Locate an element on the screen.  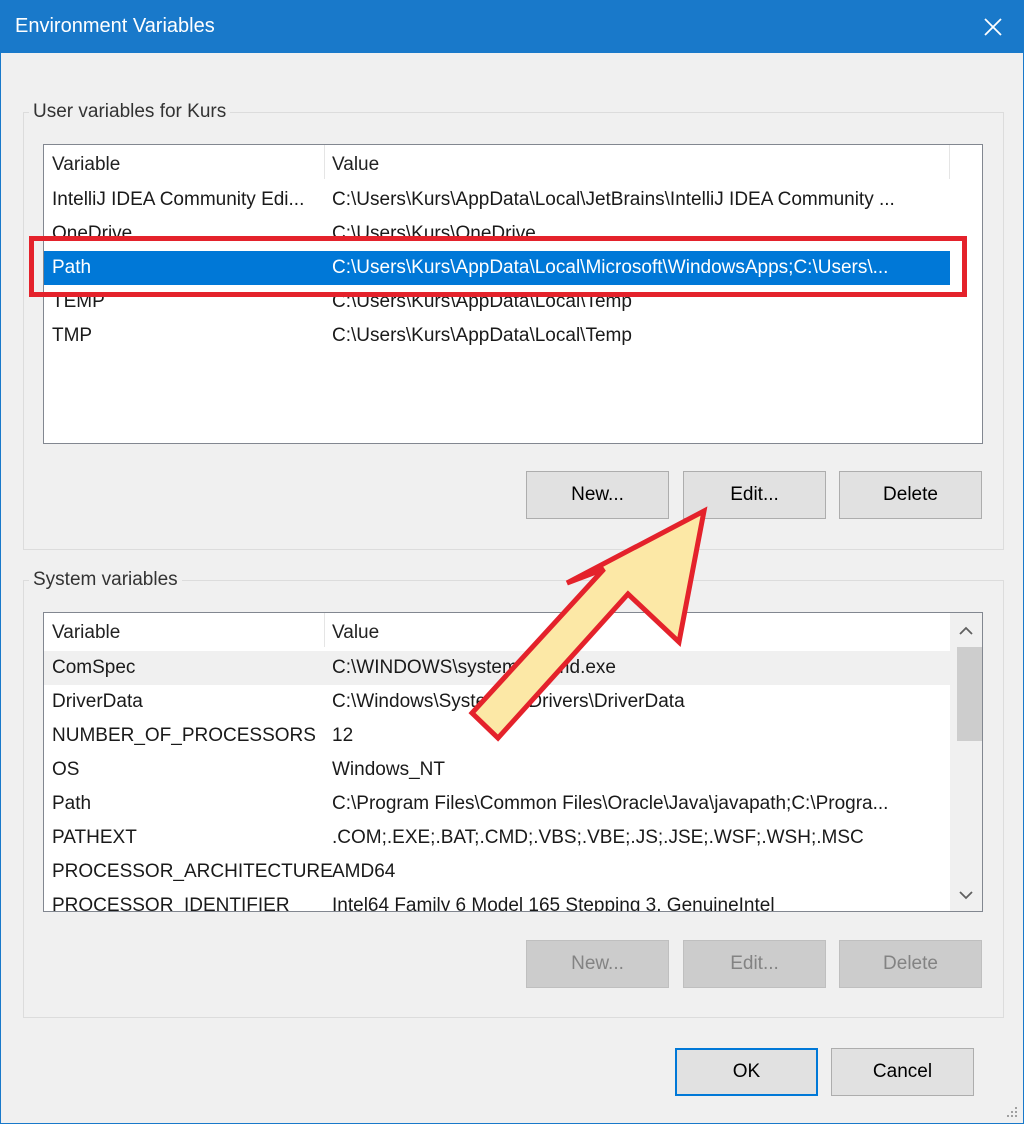
resize-grip-icon is located at coordinates (1011, 1111).